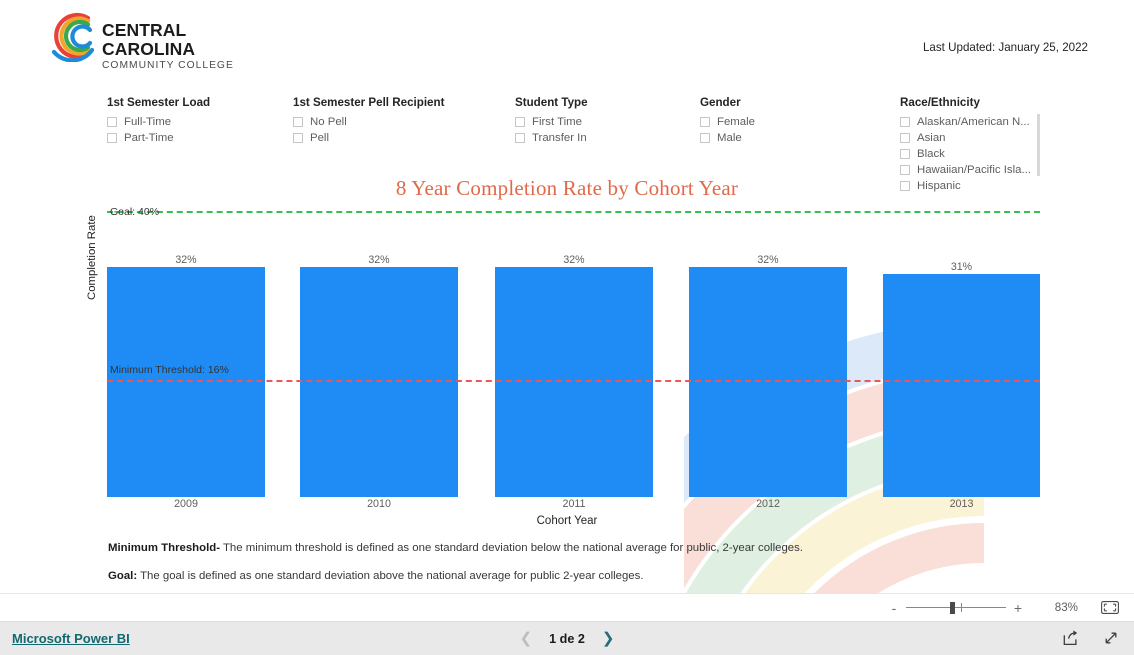 This screenshot has height=655, width=1134. I want to click on chevron-left-icon: ❮, so click(526, 638).